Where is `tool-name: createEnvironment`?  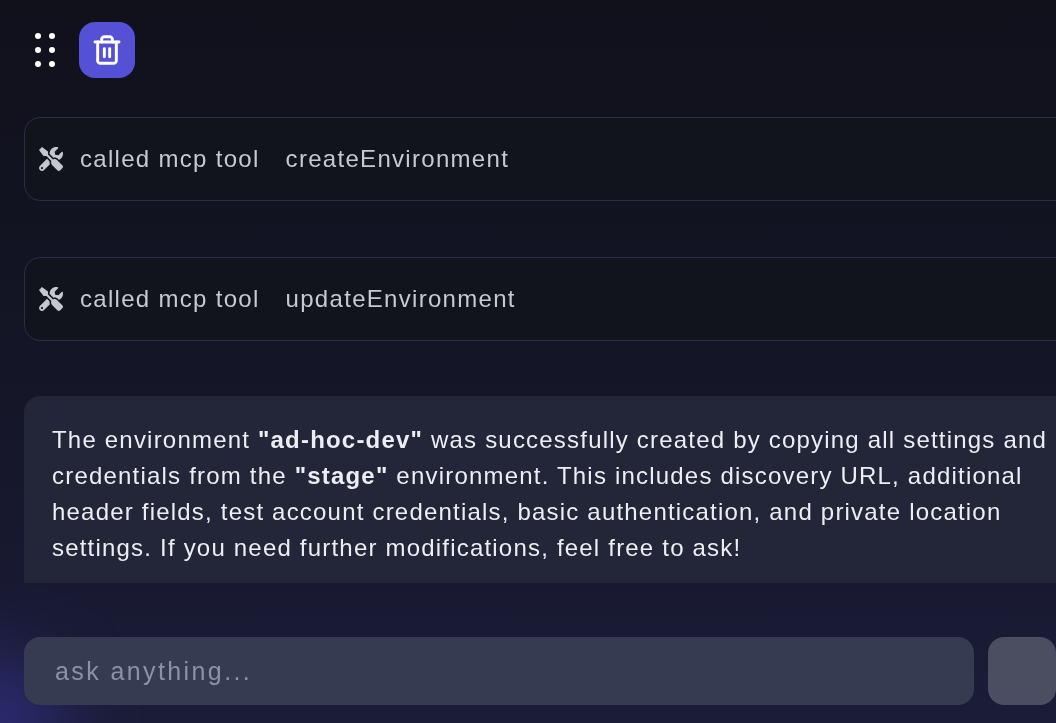 tool-name: createEnvironment is located at coordinates (397, 159).